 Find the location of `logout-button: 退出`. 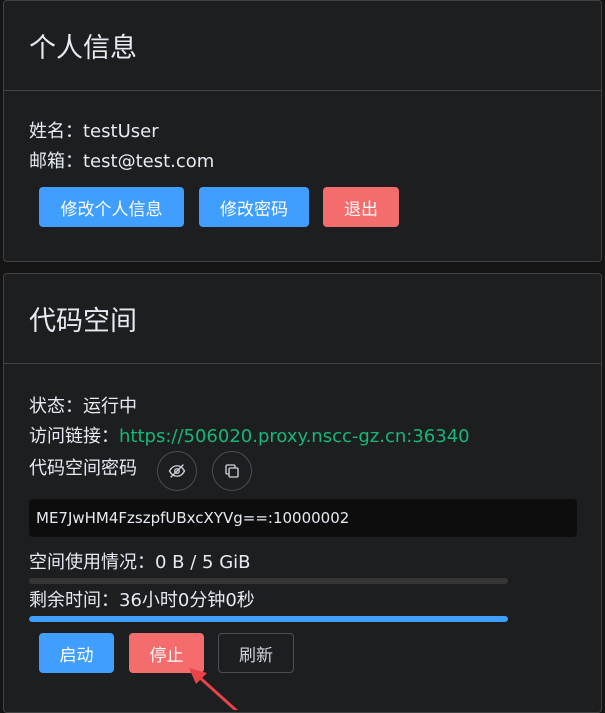

logout-button: 退出 is located at coordinates (361, 207).